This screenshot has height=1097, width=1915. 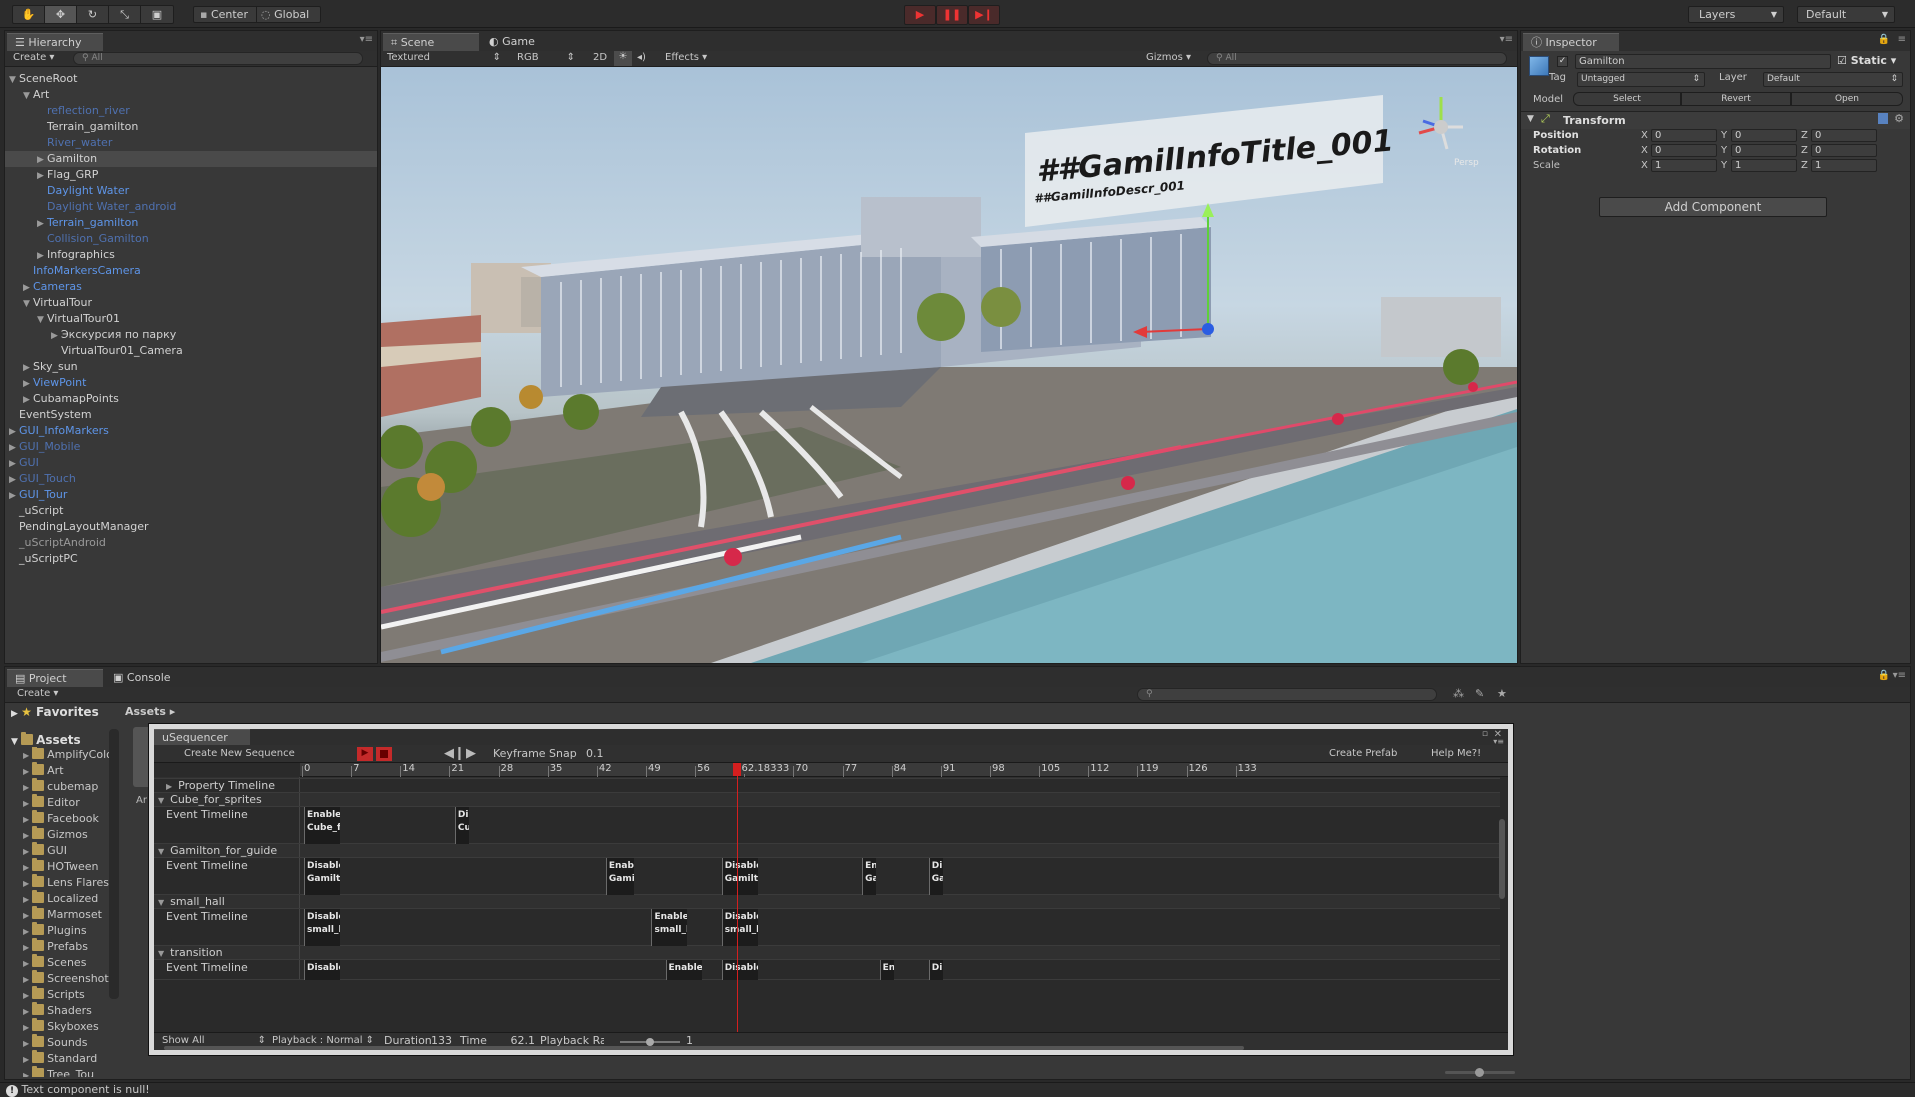 I want to click on hierarchy-item: ▶ Экскурсия по парку, so click(x=191, y=335).